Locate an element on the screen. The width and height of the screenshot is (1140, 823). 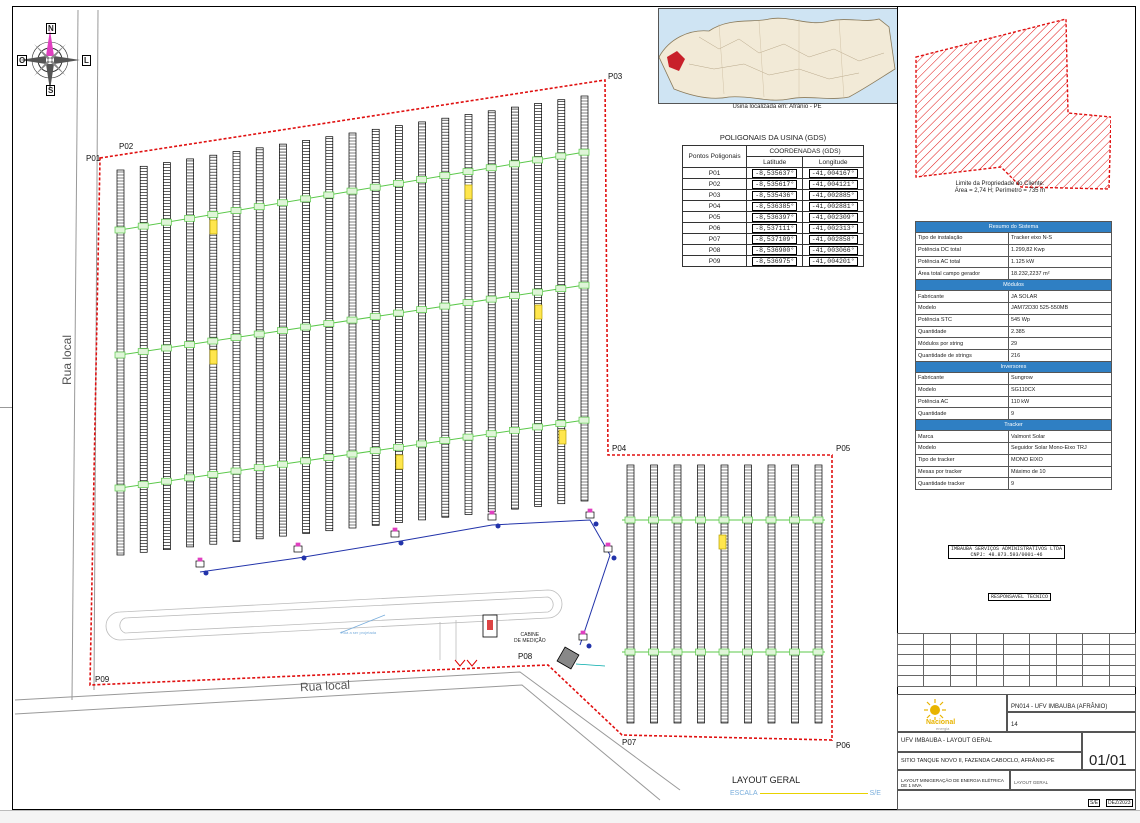
lon-value: -41,002885° is located at coordinates (833, 195).